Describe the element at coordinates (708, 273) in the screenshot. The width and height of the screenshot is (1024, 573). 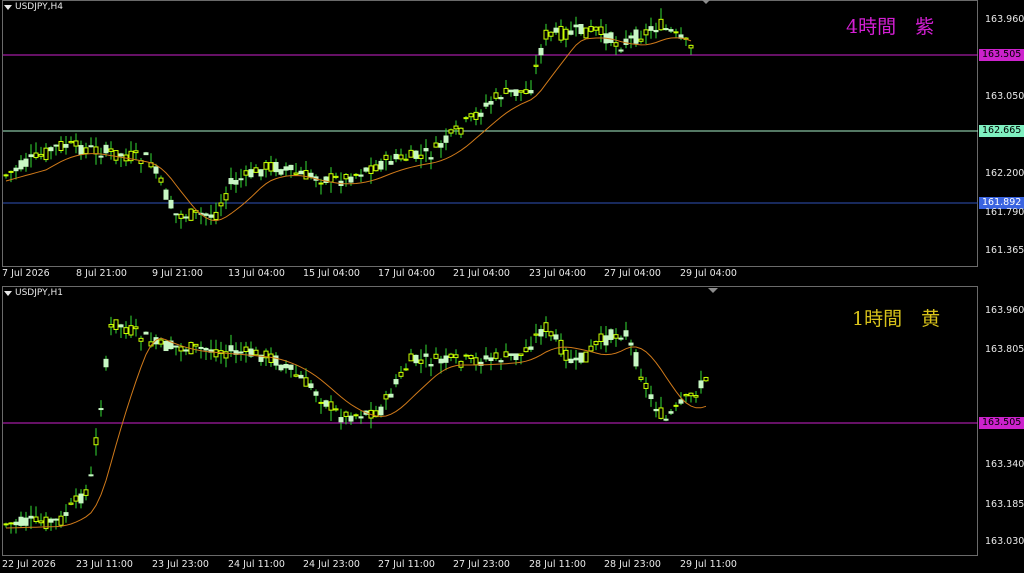
I see `time-axis-label: 29 Jul 04:00` at that location.